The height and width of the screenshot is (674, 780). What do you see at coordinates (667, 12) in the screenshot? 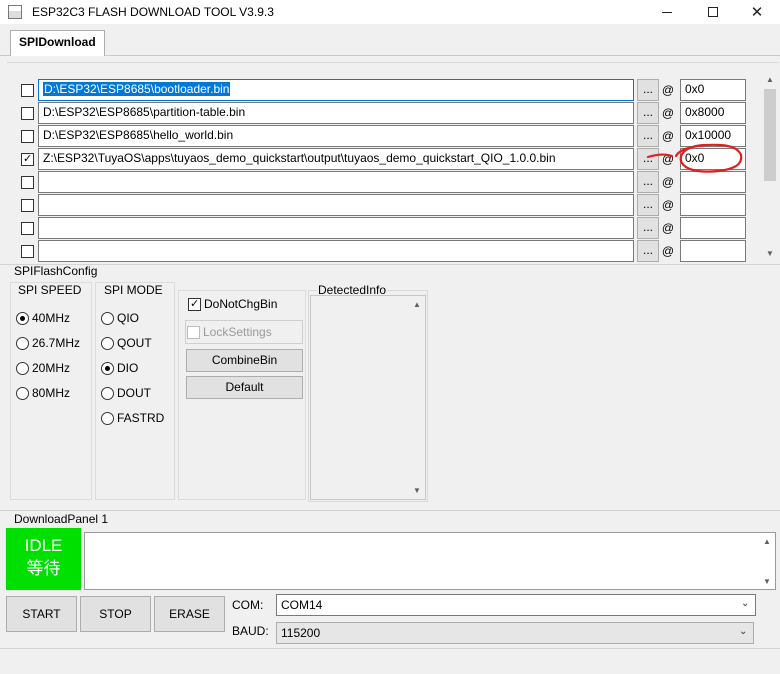
I see `minimize-button` at bounding box center [667, 12].